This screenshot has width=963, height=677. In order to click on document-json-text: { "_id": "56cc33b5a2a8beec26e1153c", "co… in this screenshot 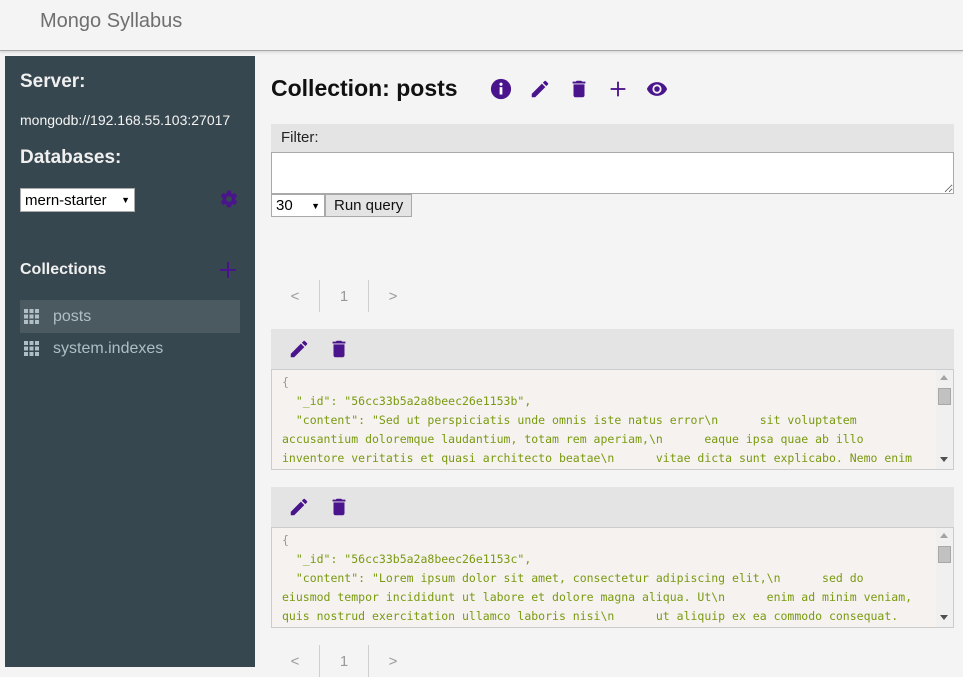, I will do `click(607, 578)`.